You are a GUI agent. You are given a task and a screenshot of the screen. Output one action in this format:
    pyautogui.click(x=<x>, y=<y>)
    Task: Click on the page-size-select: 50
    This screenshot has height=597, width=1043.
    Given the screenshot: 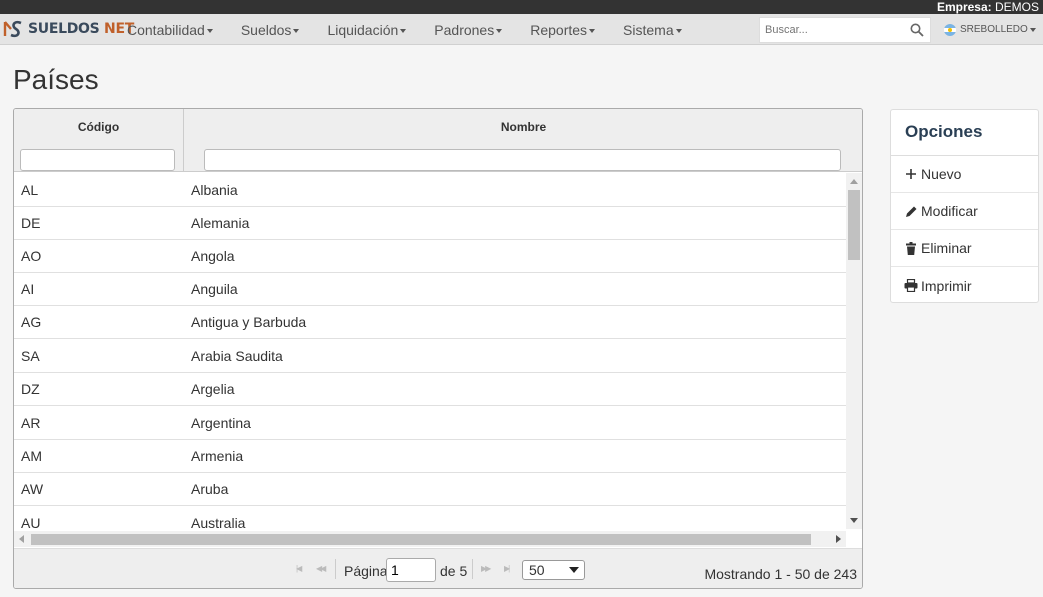 What is the action you would take?
    pyautogui.click(x=553, y=570)
    